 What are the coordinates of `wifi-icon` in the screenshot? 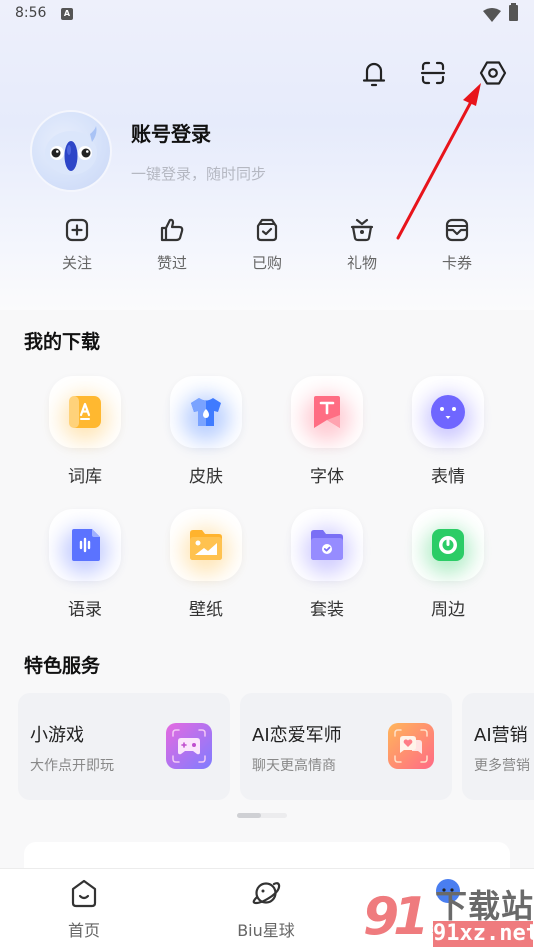 It's located at (492, 15).